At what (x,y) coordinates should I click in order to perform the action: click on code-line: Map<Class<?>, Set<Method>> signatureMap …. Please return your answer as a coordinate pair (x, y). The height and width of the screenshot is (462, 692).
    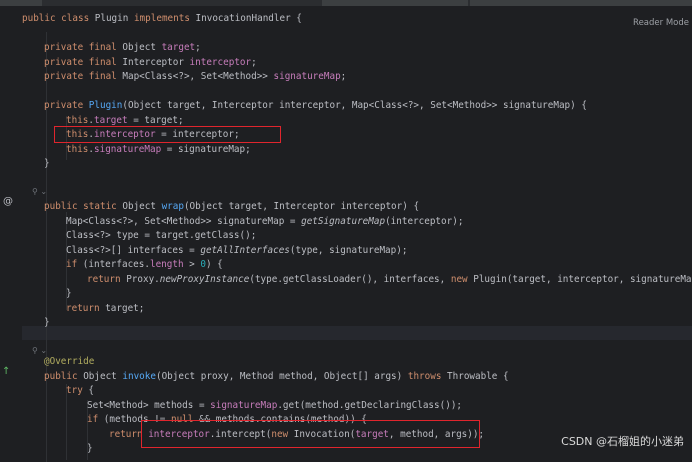
    Looking at the image, I should click on (265, 221).